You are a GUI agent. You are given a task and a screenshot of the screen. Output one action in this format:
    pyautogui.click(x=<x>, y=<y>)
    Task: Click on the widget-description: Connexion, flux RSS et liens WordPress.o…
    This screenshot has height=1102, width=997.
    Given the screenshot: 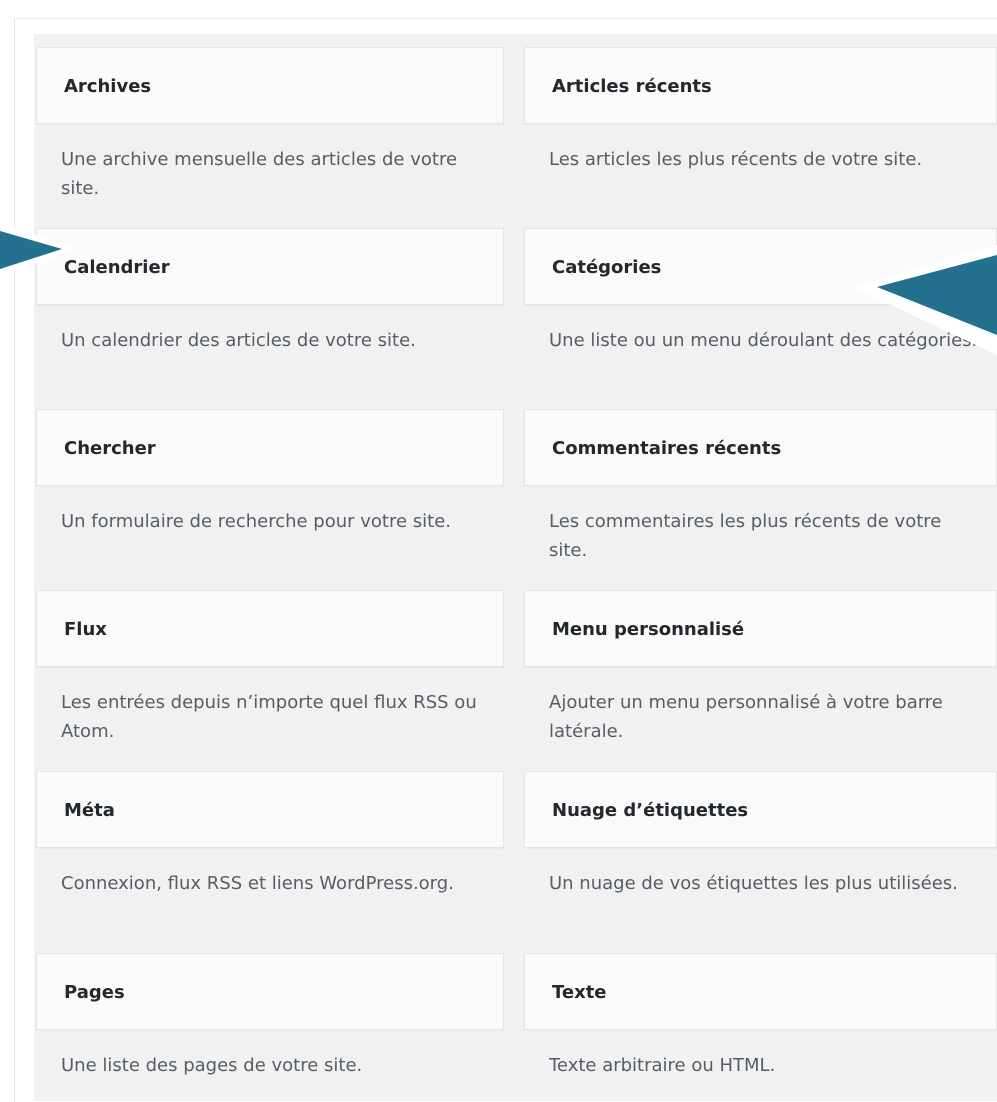 What is the action you would take?
    pyautogui.click(x=257, y=883)
    